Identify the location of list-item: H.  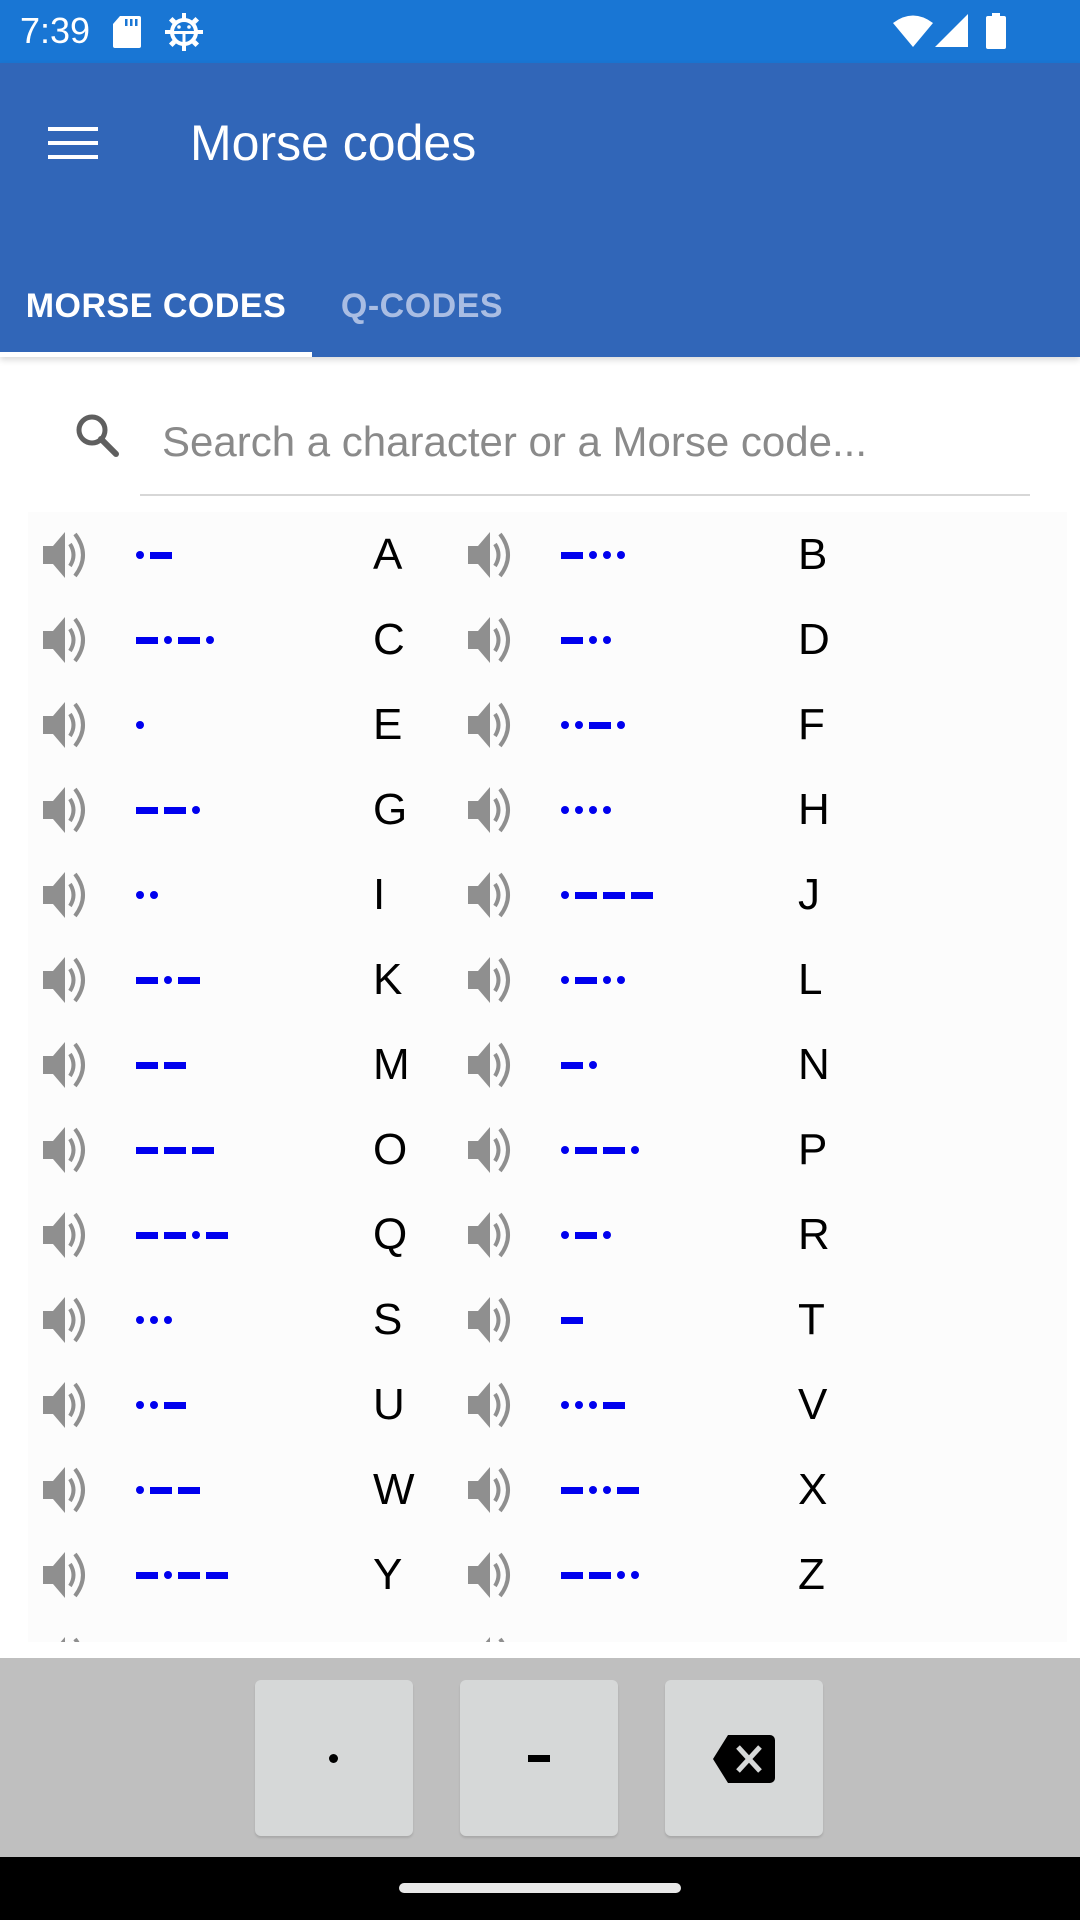
(713, 809).